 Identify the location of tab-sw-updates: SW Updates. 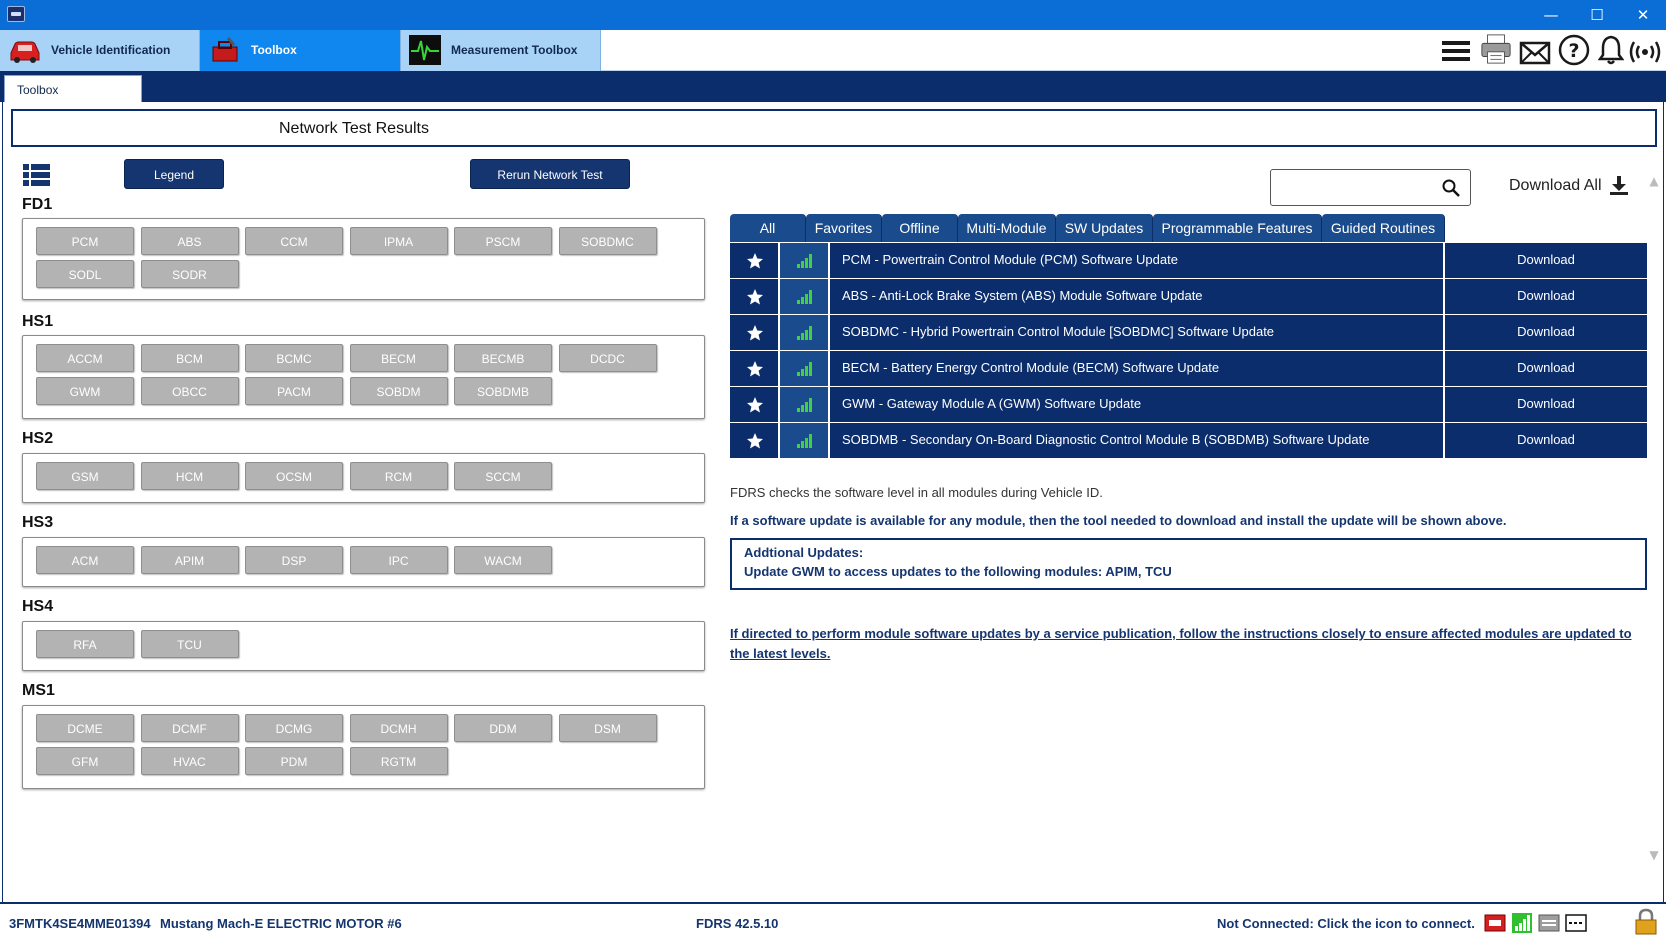
(1104, 228).